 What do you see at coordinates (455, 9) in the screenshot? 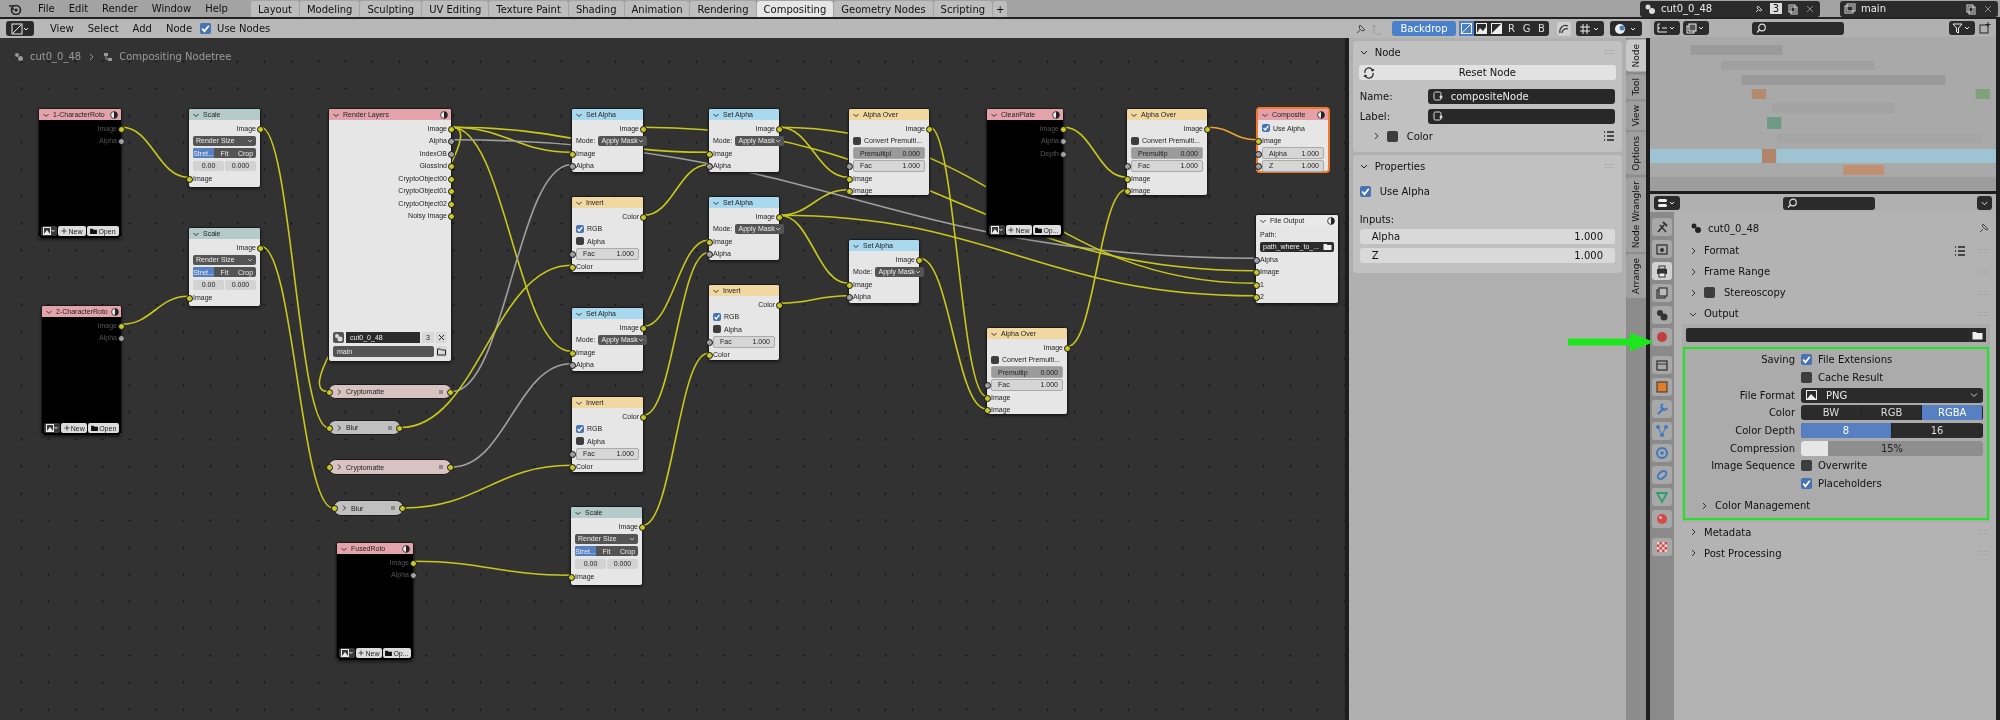
I see `workspace-tab: UV Editing` at bounding box center [455, 9].